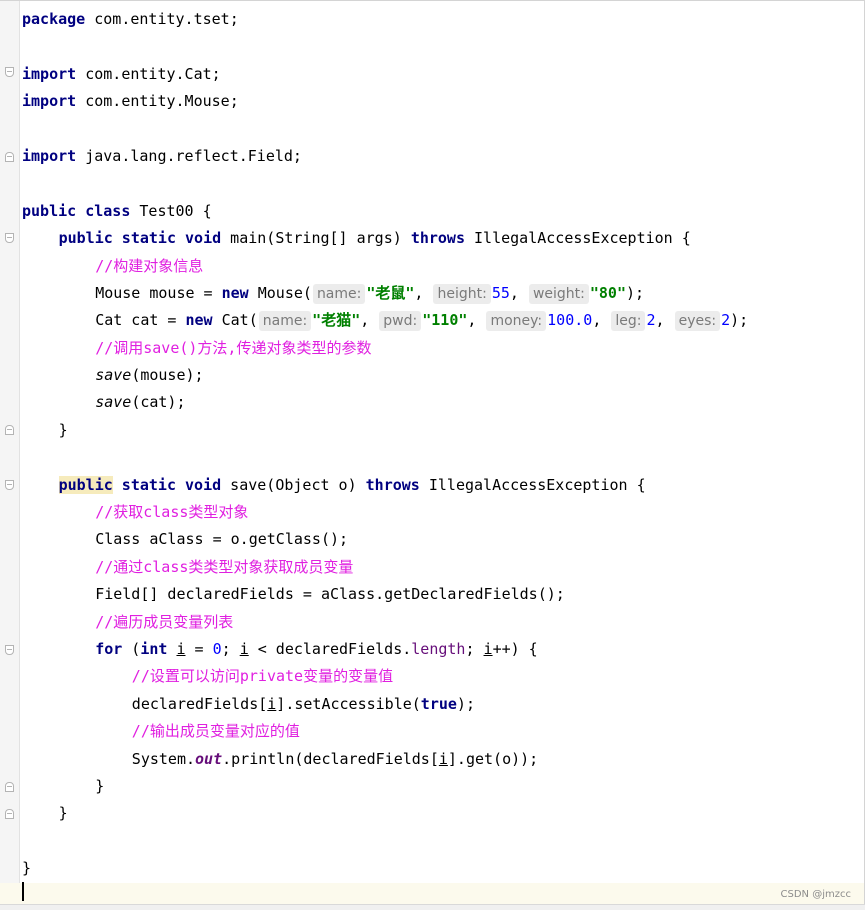 The image size is (865, 910). I want to click on keyword: int, so click(154, 648).